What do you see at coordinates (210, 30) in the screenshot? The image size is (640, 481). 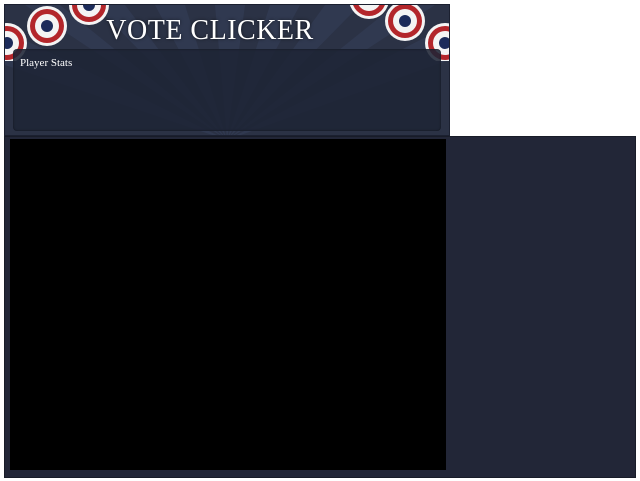 I see `game-title: VOTE CLICKER` at bounding box center [210, 30].